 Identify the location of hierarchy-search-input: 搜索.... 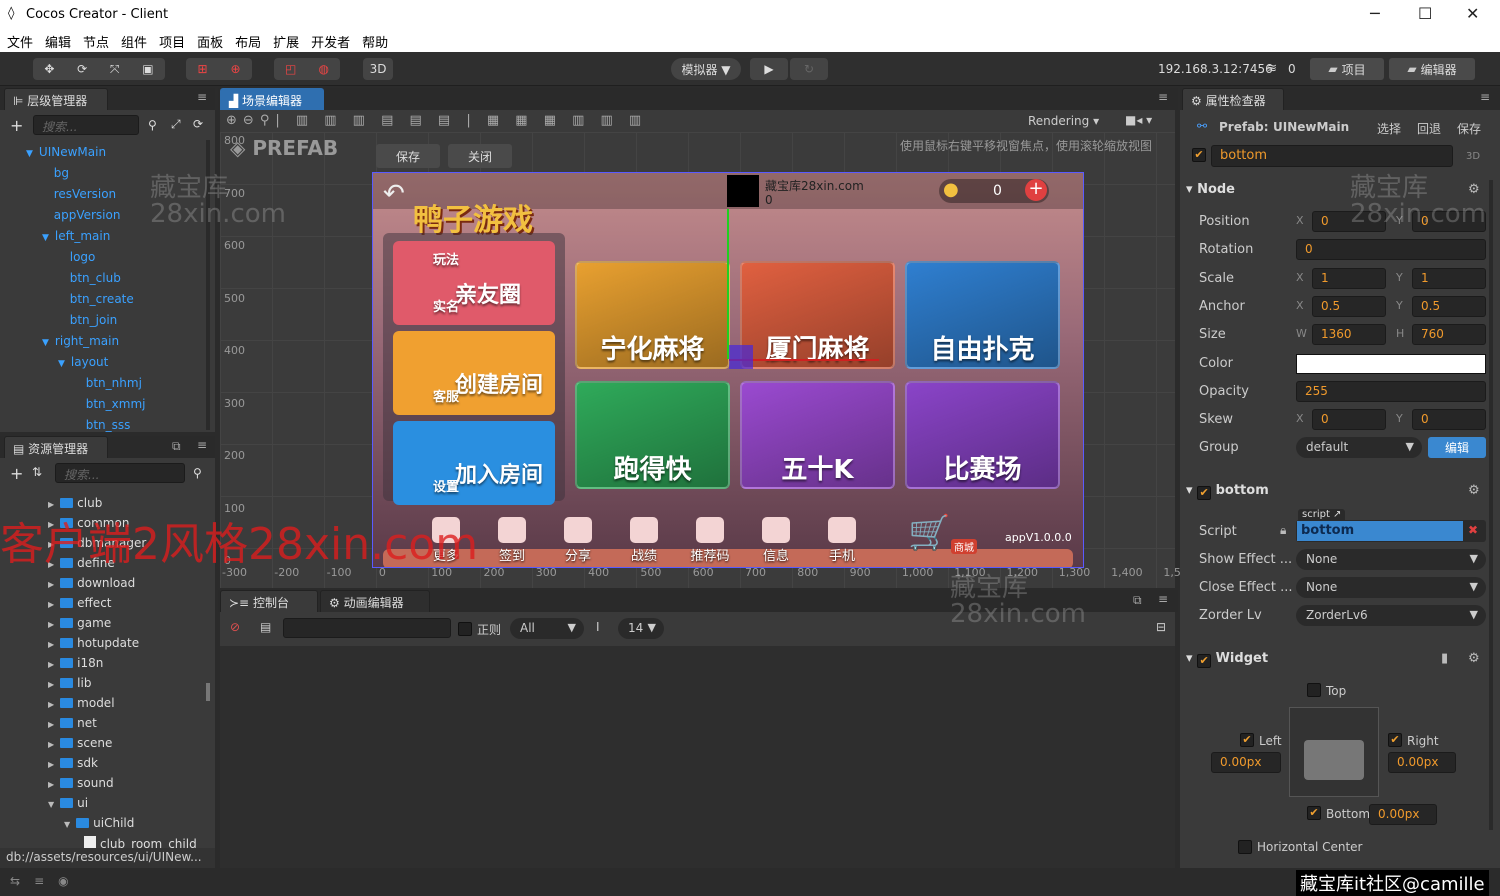
(86, 125).